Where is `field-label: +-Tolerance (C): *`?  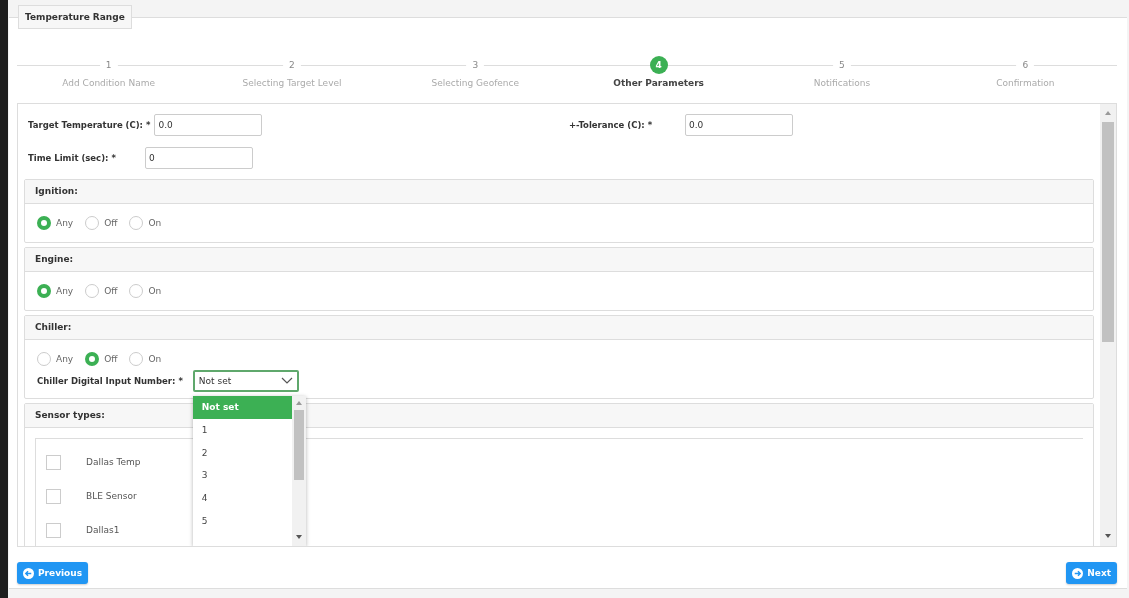 field-label: +-Tolerance (C): * is located at coordinates (611, 125).